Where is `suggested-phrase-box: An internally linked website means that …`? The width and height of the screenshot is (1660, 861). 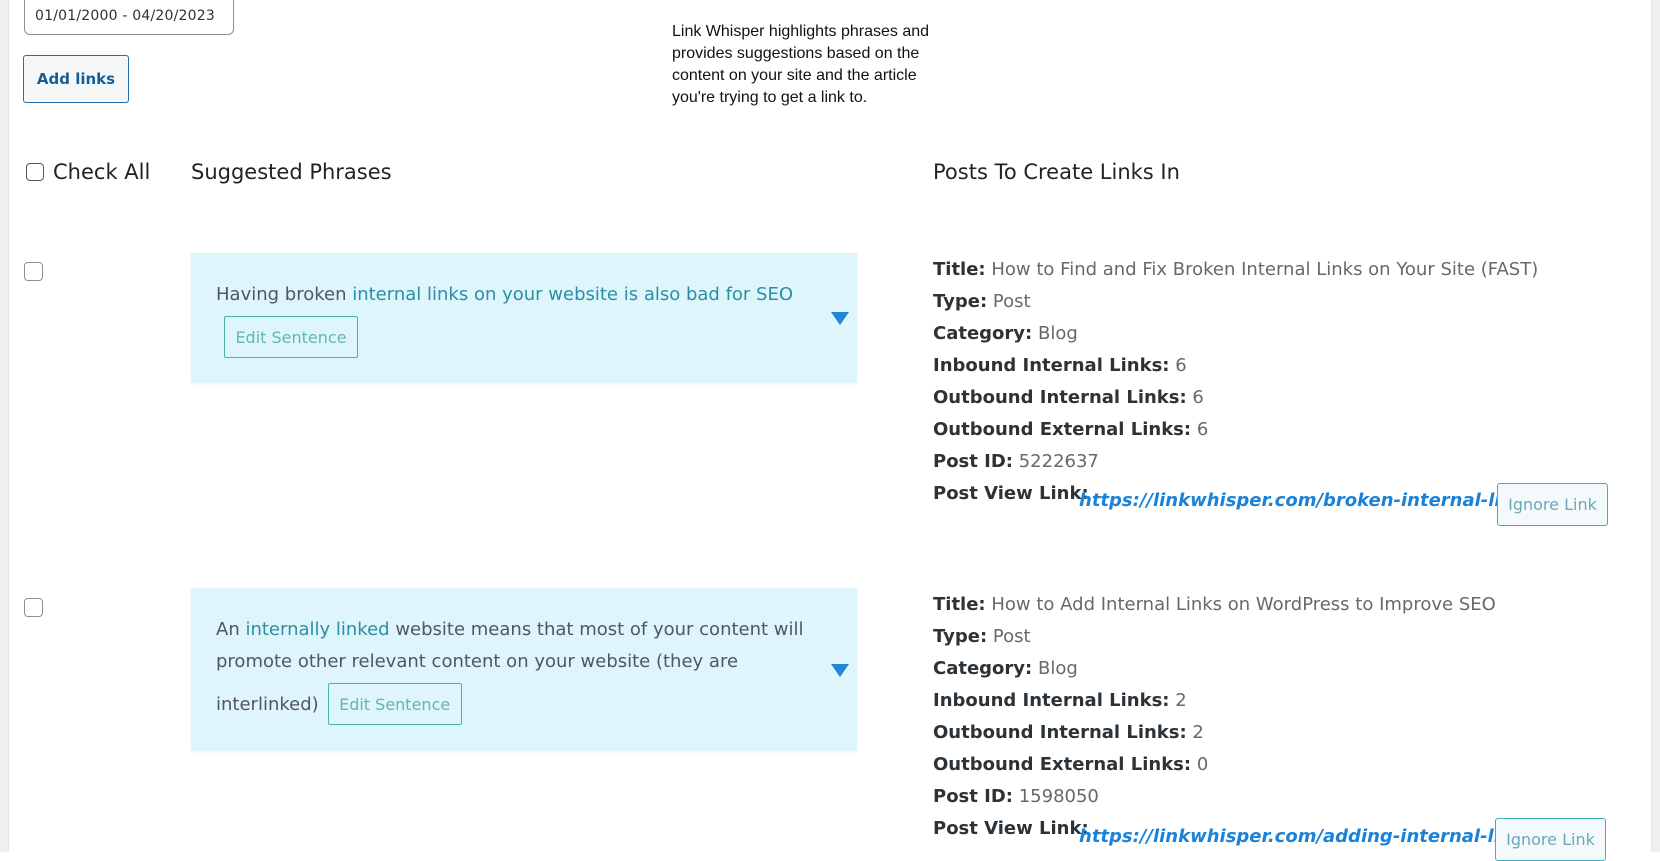 suggested-phrase-box: An internally linked website means that … is located at coordinates (524, 669).